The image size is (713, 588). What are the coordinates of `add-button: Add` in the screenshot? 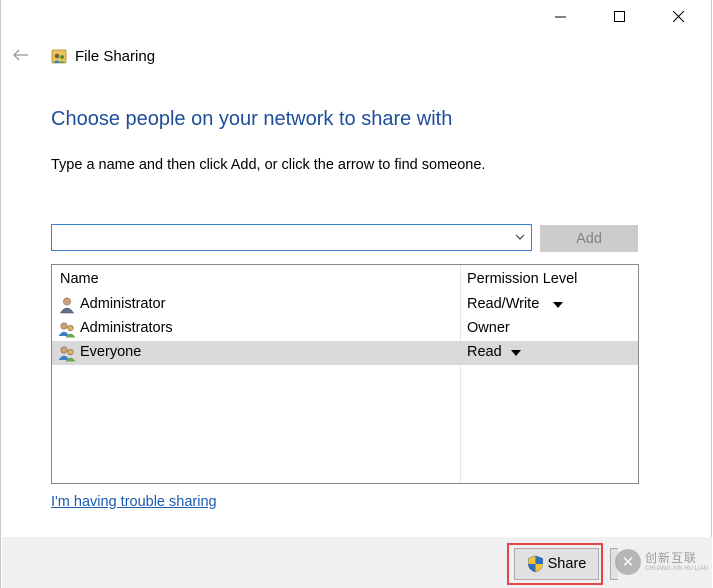 It's located at (589, 238).